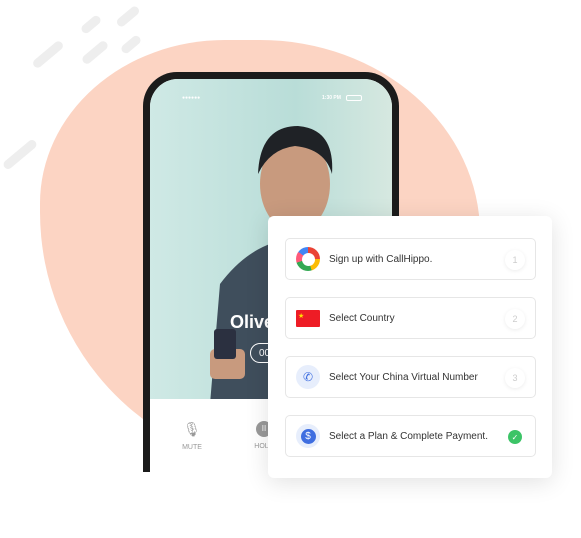  I want to click on step-payment: $ Select a Plan & Complete Payment. ✓, so click(410, 436).